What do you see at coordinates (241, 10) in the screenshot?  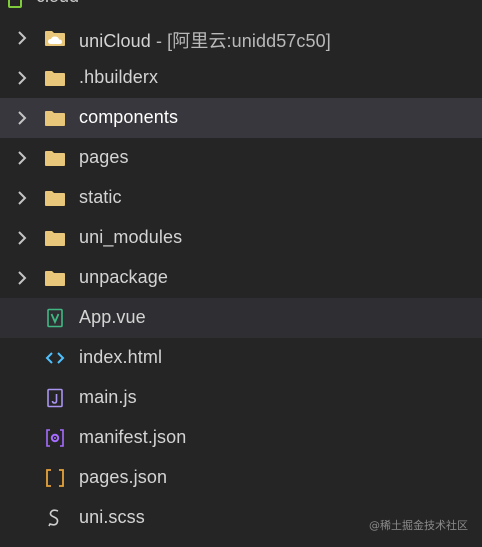 I see `project-root-row: cloud` at bounding box center [241, 10].